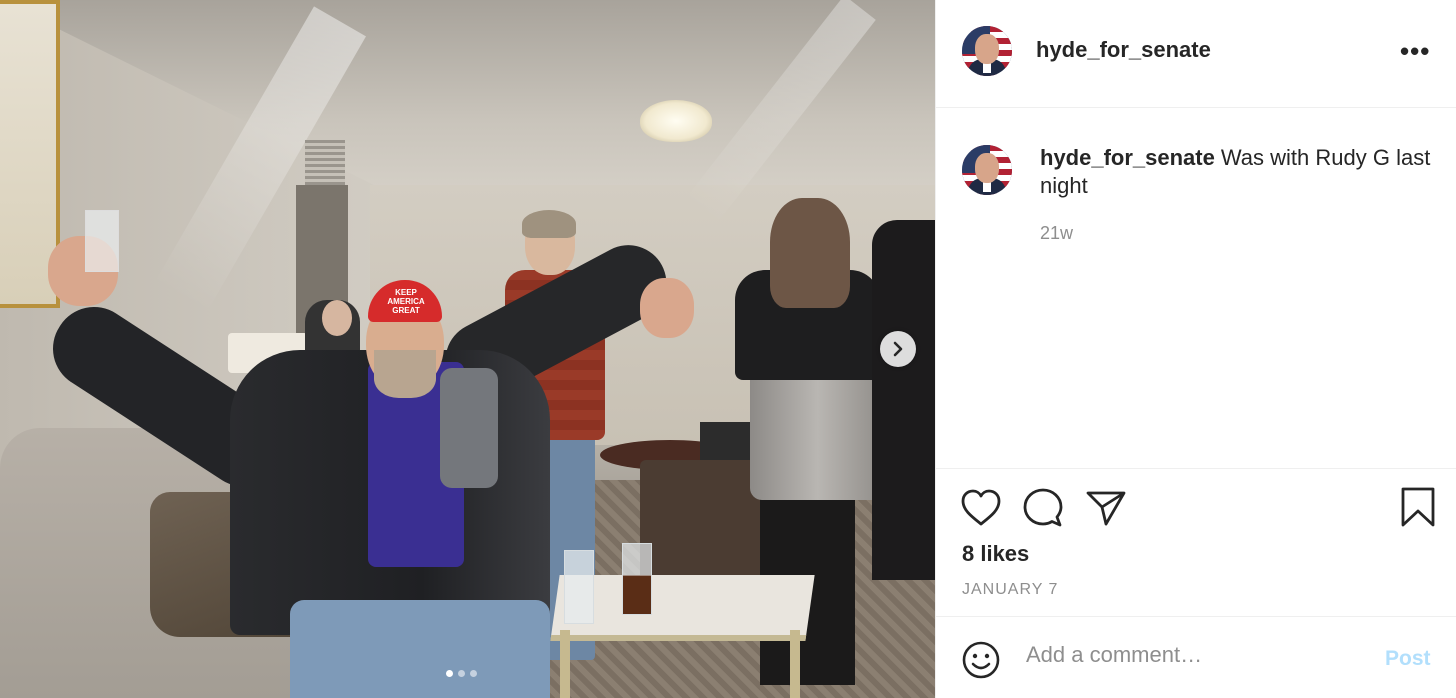 The height and width of the screenshot is (698, 1456). I want to click on like-count: 8 likes, so click(995, 554).